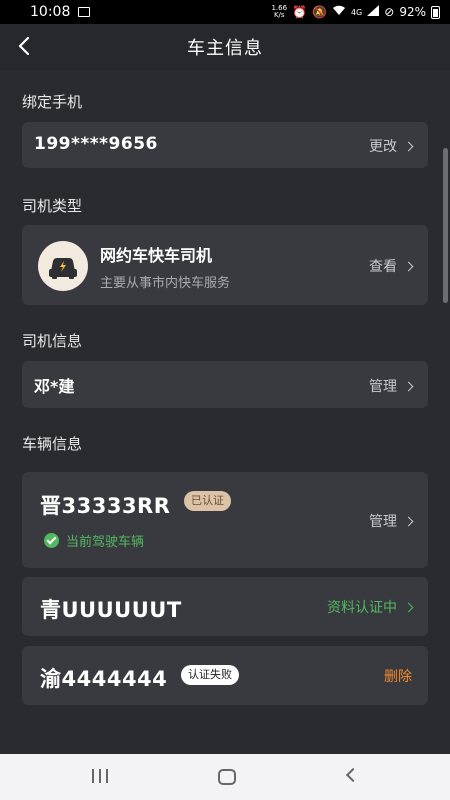 The height and width of the screenshot is (800, 450). What do you see at coordinates (50, 12) in the screenshot?
I see `status-time: 10:08` at bounding box center [50, 12].